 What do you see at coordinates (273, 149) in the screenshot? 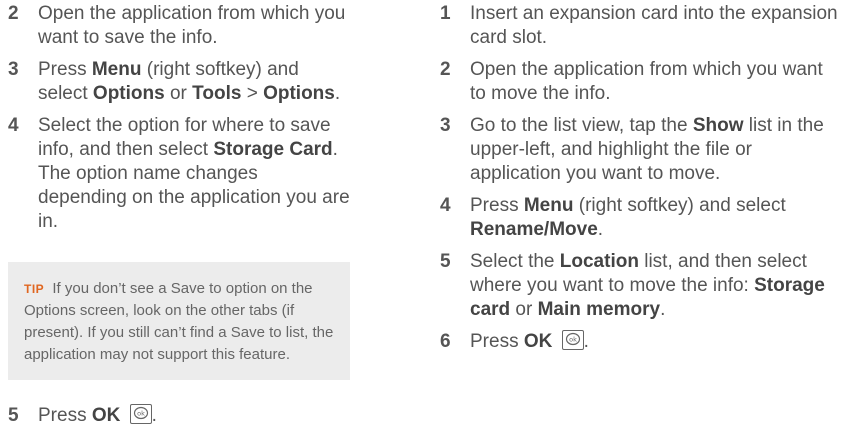
I see `storage-card-label: Storage Card` at bounding box center [273, 149].